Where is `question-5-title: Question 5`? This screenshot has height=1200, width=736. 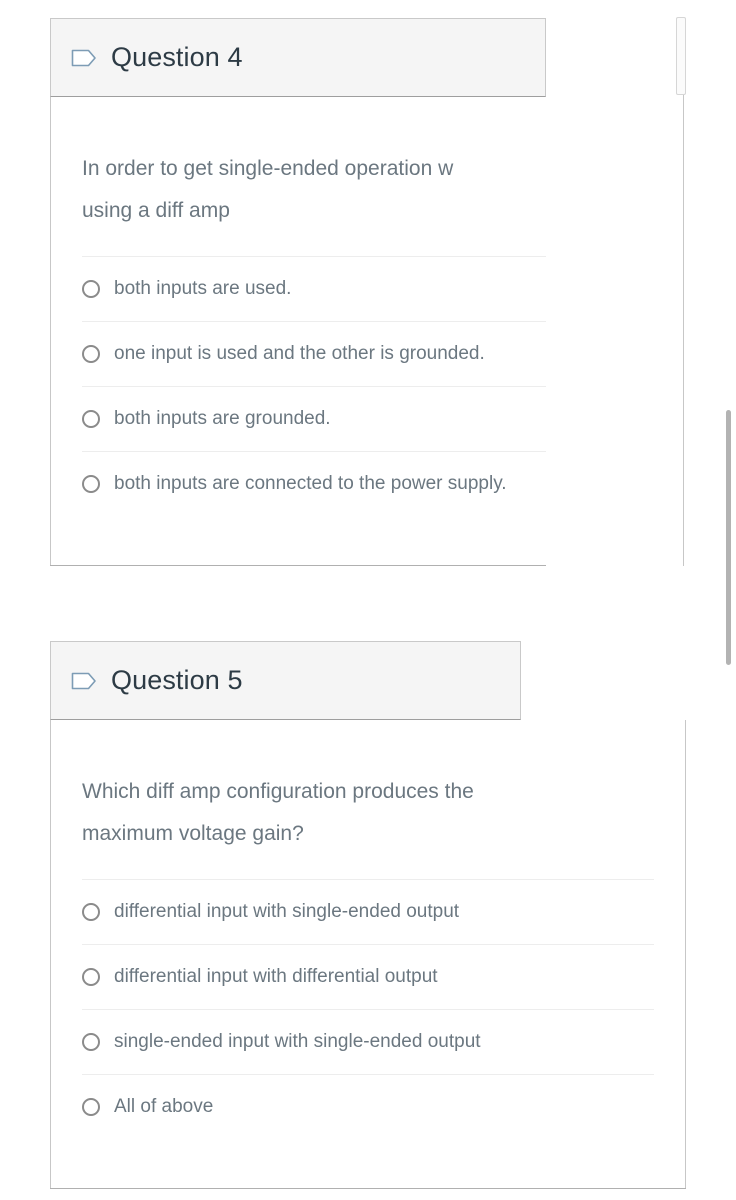
question-5-title: Question 5 is located at coordinates (177, 680).